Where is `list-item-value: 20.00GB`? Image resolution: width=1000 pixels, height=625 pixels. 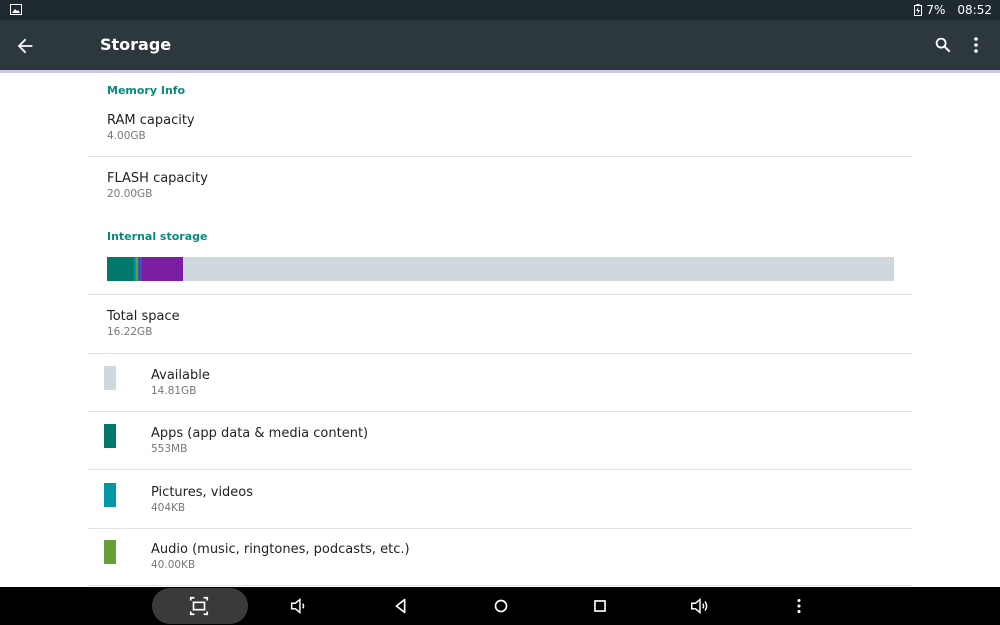 list-item-value: 20.00GB is located at coordinates (130, 194).